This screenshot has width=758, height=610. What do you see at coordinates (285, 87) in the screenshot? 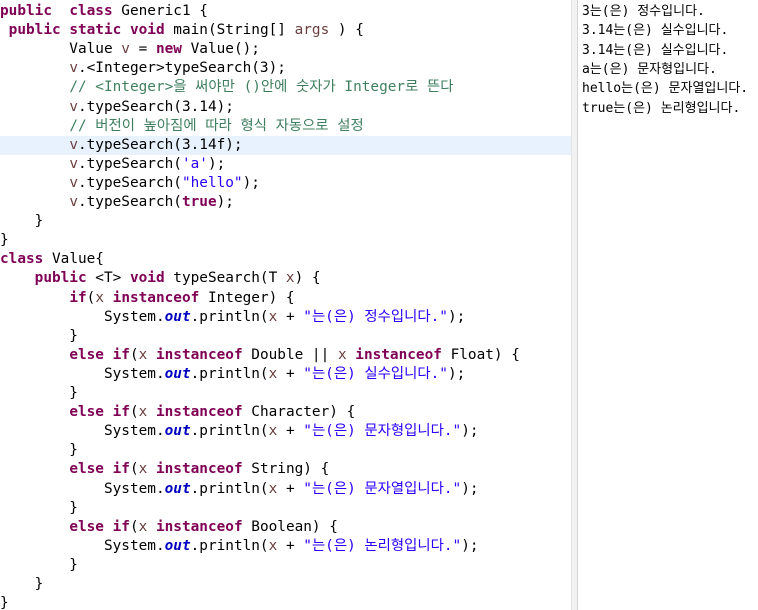
I see `code-line: // <Integer>을 써야만 ()안에 숫자가 Integer로 뜬다` at bounding box center [285, 87].